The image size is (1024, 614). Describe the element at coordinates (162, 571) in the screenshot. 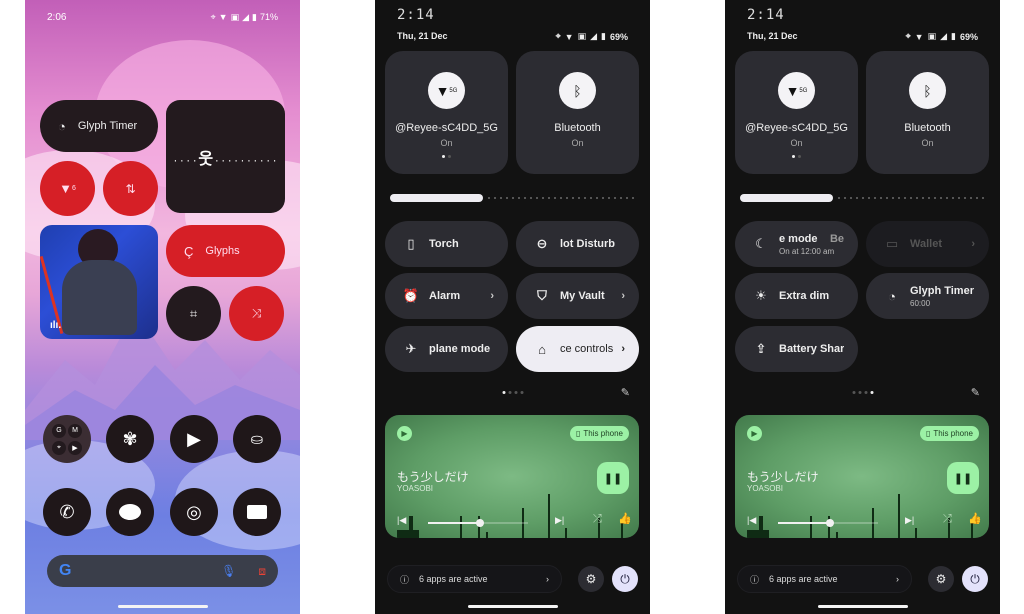

I see `google-search-bar: G 🎙 ⧈` at that location.